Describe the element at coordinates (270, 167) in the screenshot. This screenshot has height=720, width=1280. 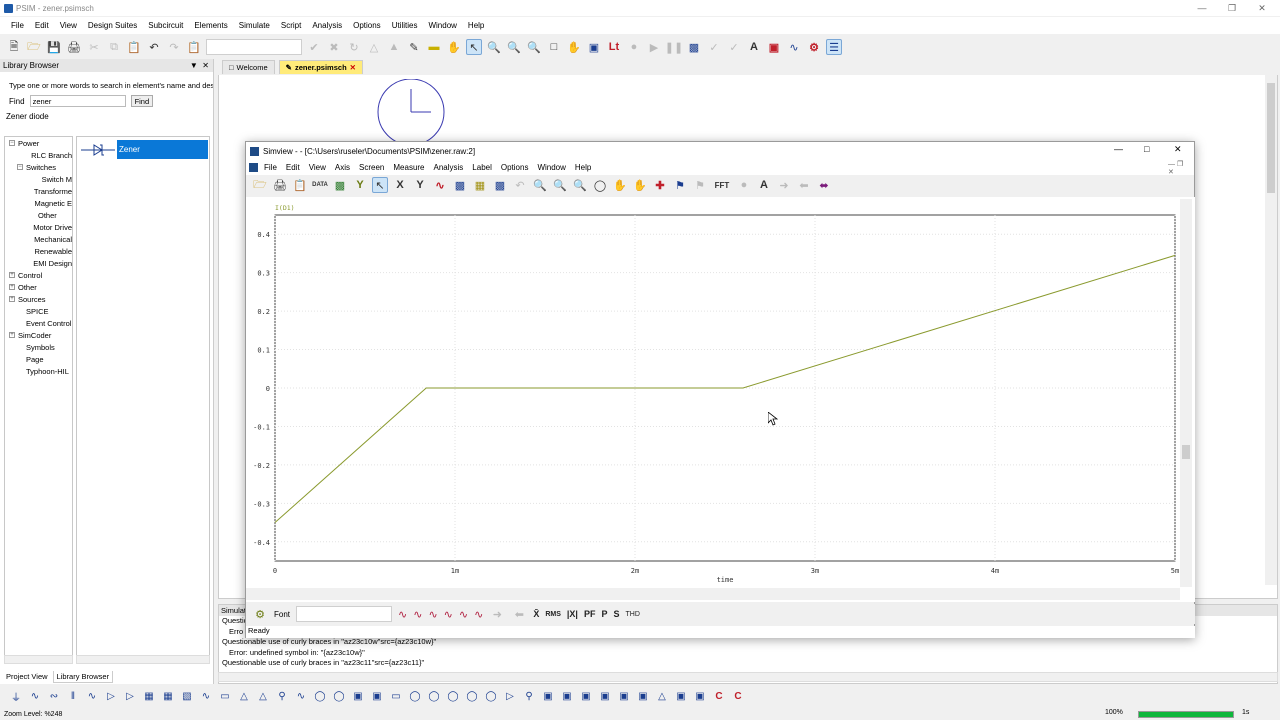
I see `simview-menu-file: File` at that location.